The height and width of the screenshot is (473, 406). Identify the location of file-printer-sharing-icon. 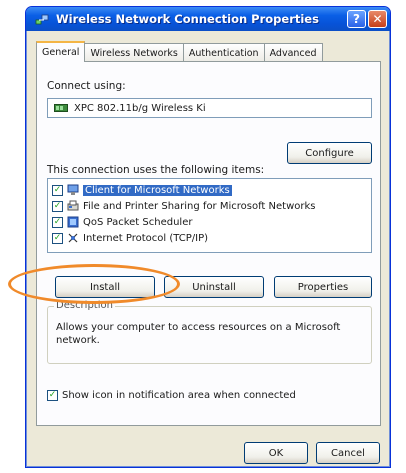
(73, 206).